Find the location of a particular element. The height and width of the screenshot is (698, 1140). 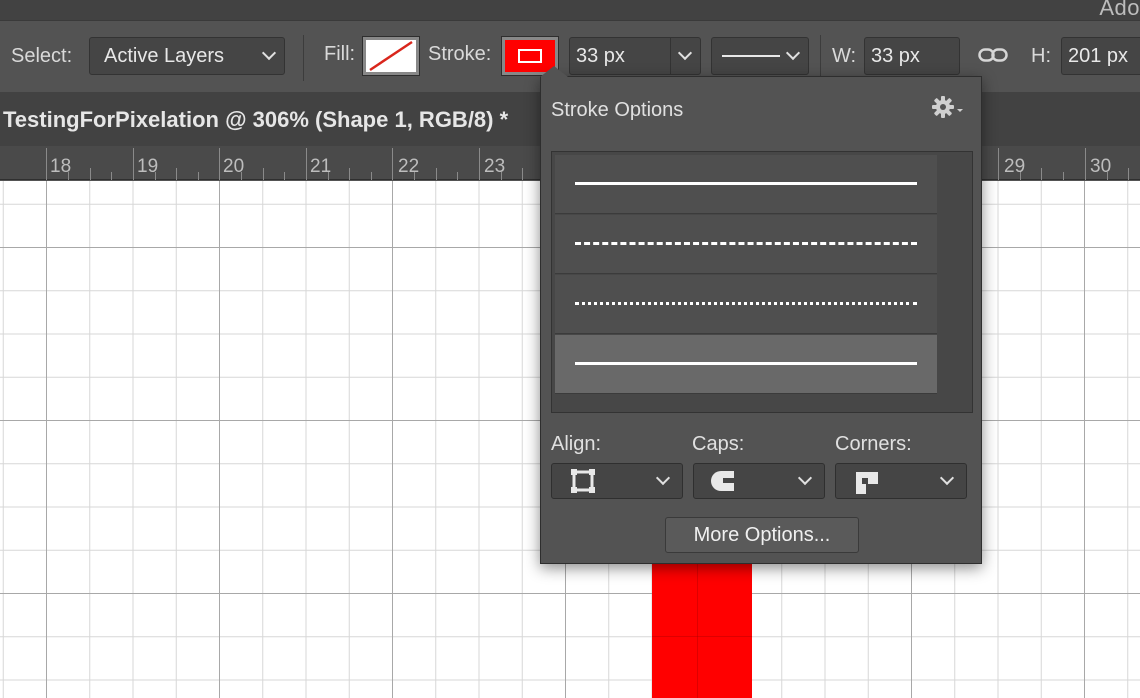

title-strip: Ado is located at coordinates (570, 10).